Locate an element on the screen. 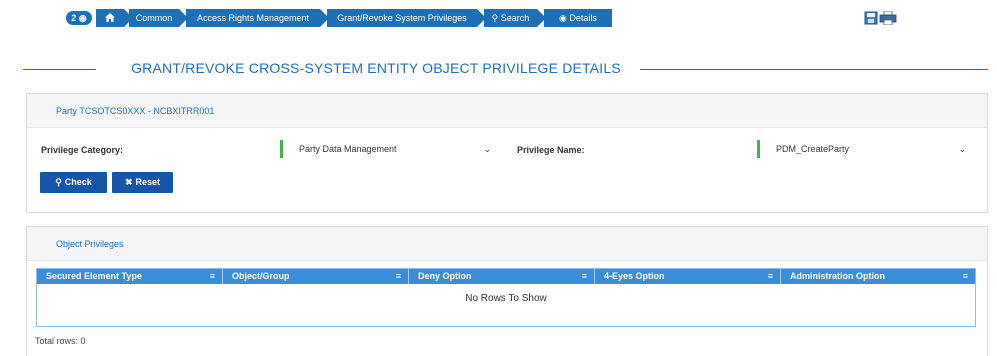  breadcrumb-grant-revoke: Grant/Revoke System Privileges is located at coordinates (406, 18).